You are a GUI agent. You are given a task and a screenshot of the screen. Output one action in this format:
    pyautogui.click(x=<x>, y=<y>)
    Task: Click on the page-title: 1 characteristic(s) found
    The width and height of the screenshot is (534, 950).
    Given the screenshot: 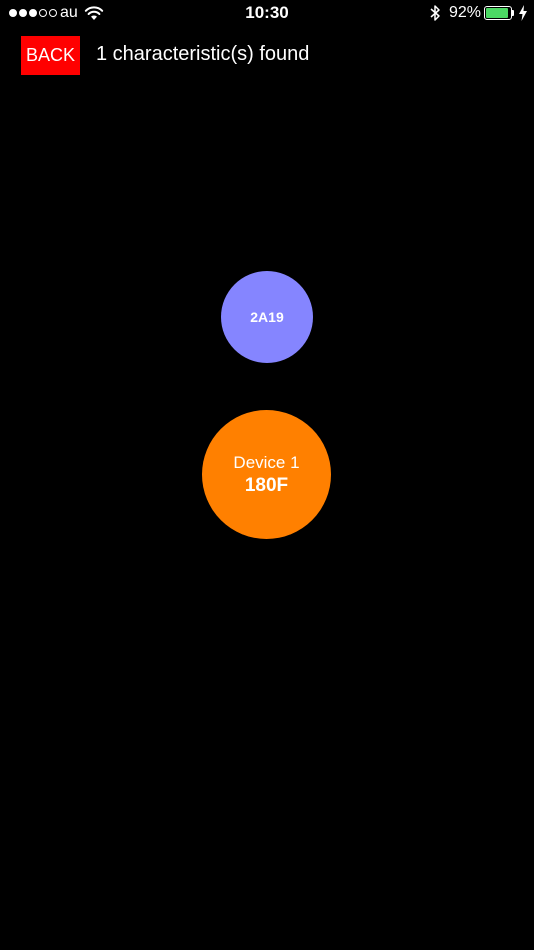 What is the action you would take?
    pyautogui.click(x=203, y=54)
    